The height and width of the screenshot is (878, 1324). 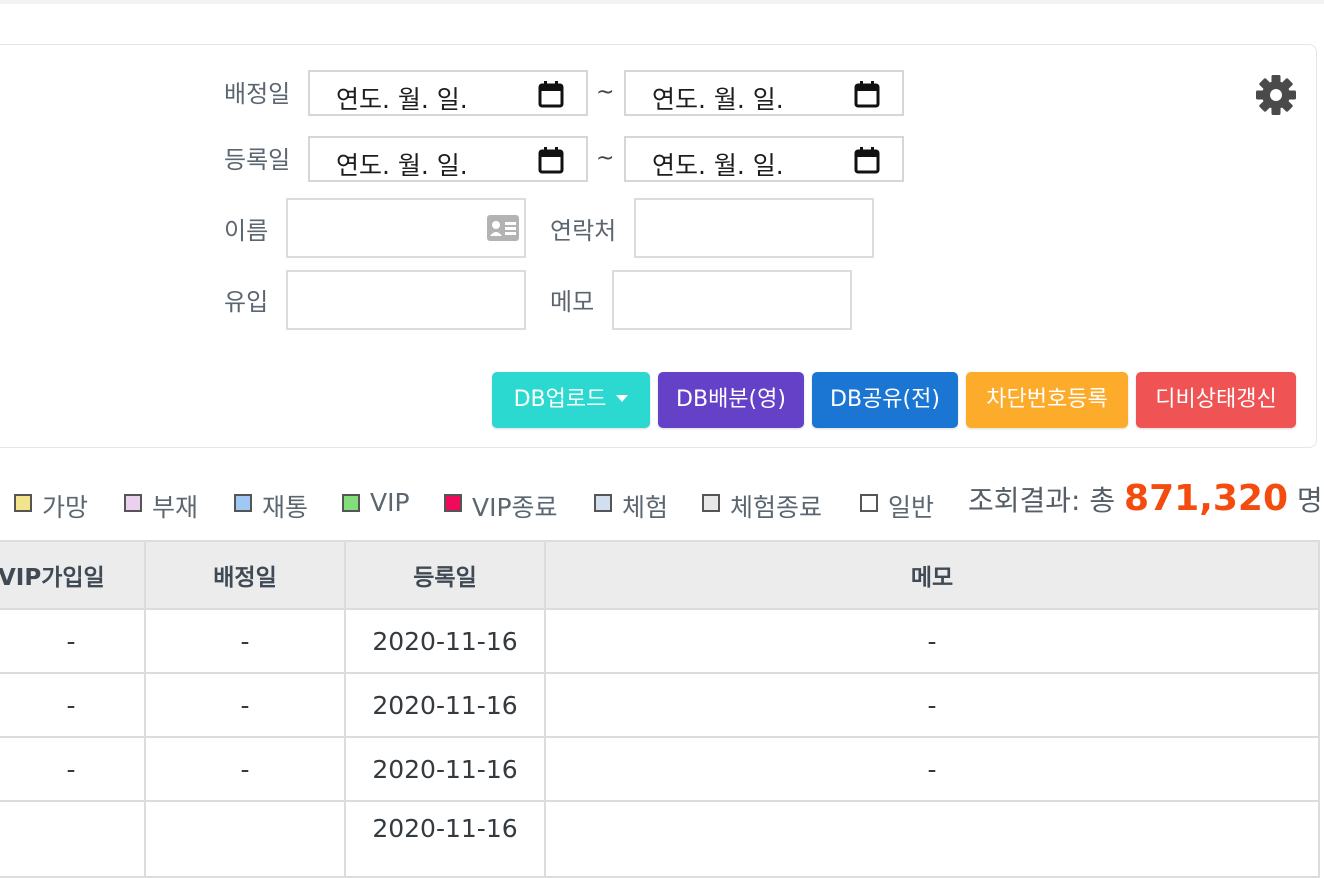 I want to click on assign-date-to-input: 연도. 월. 일., so click(x=764, y=93).